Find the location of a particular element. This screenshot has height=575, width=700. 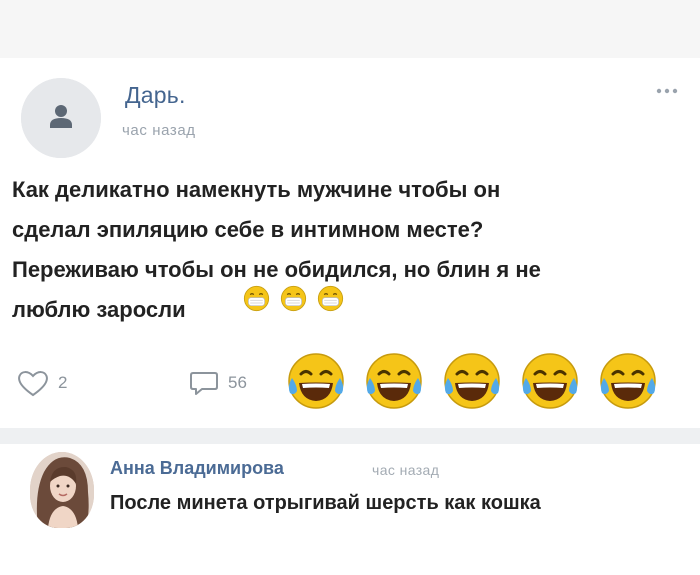

author-avatar is located at coordinates (61, 118).